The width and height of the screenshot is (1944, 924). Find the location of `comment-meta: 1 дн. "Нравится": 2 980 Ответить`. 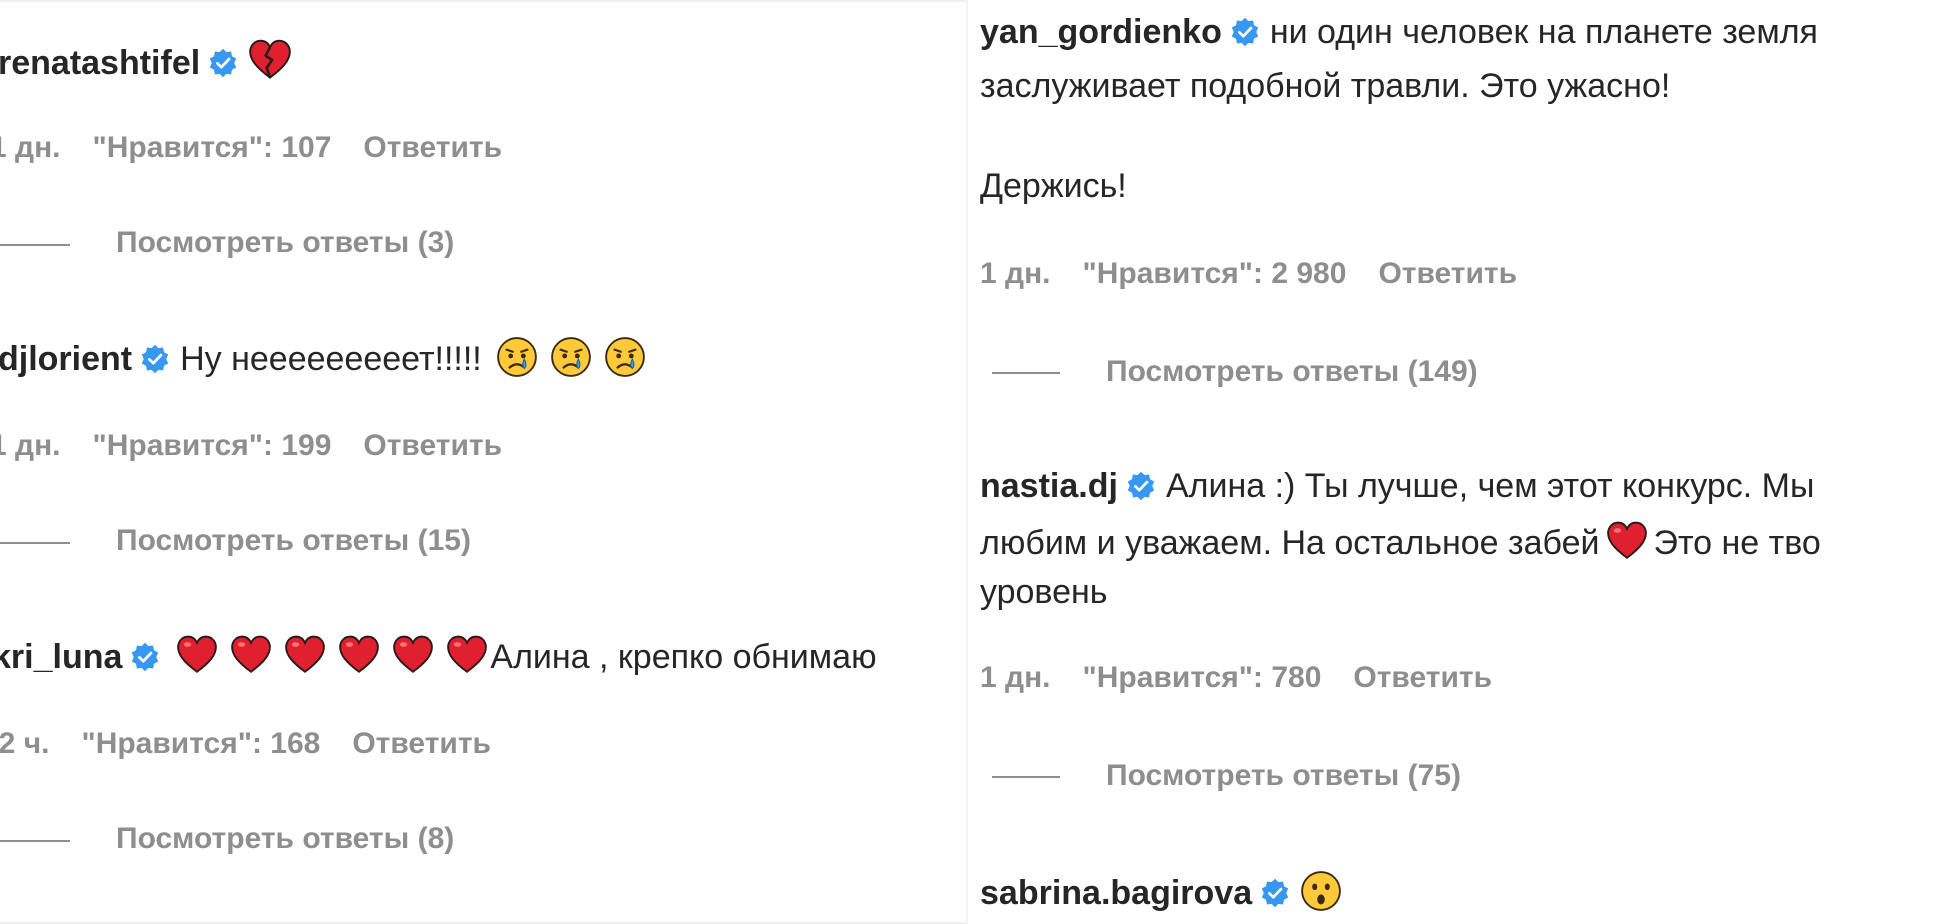

comment-meta: 1 дн. "Нравится": 2 980 Ответить is located at coordinates (1264, 274).